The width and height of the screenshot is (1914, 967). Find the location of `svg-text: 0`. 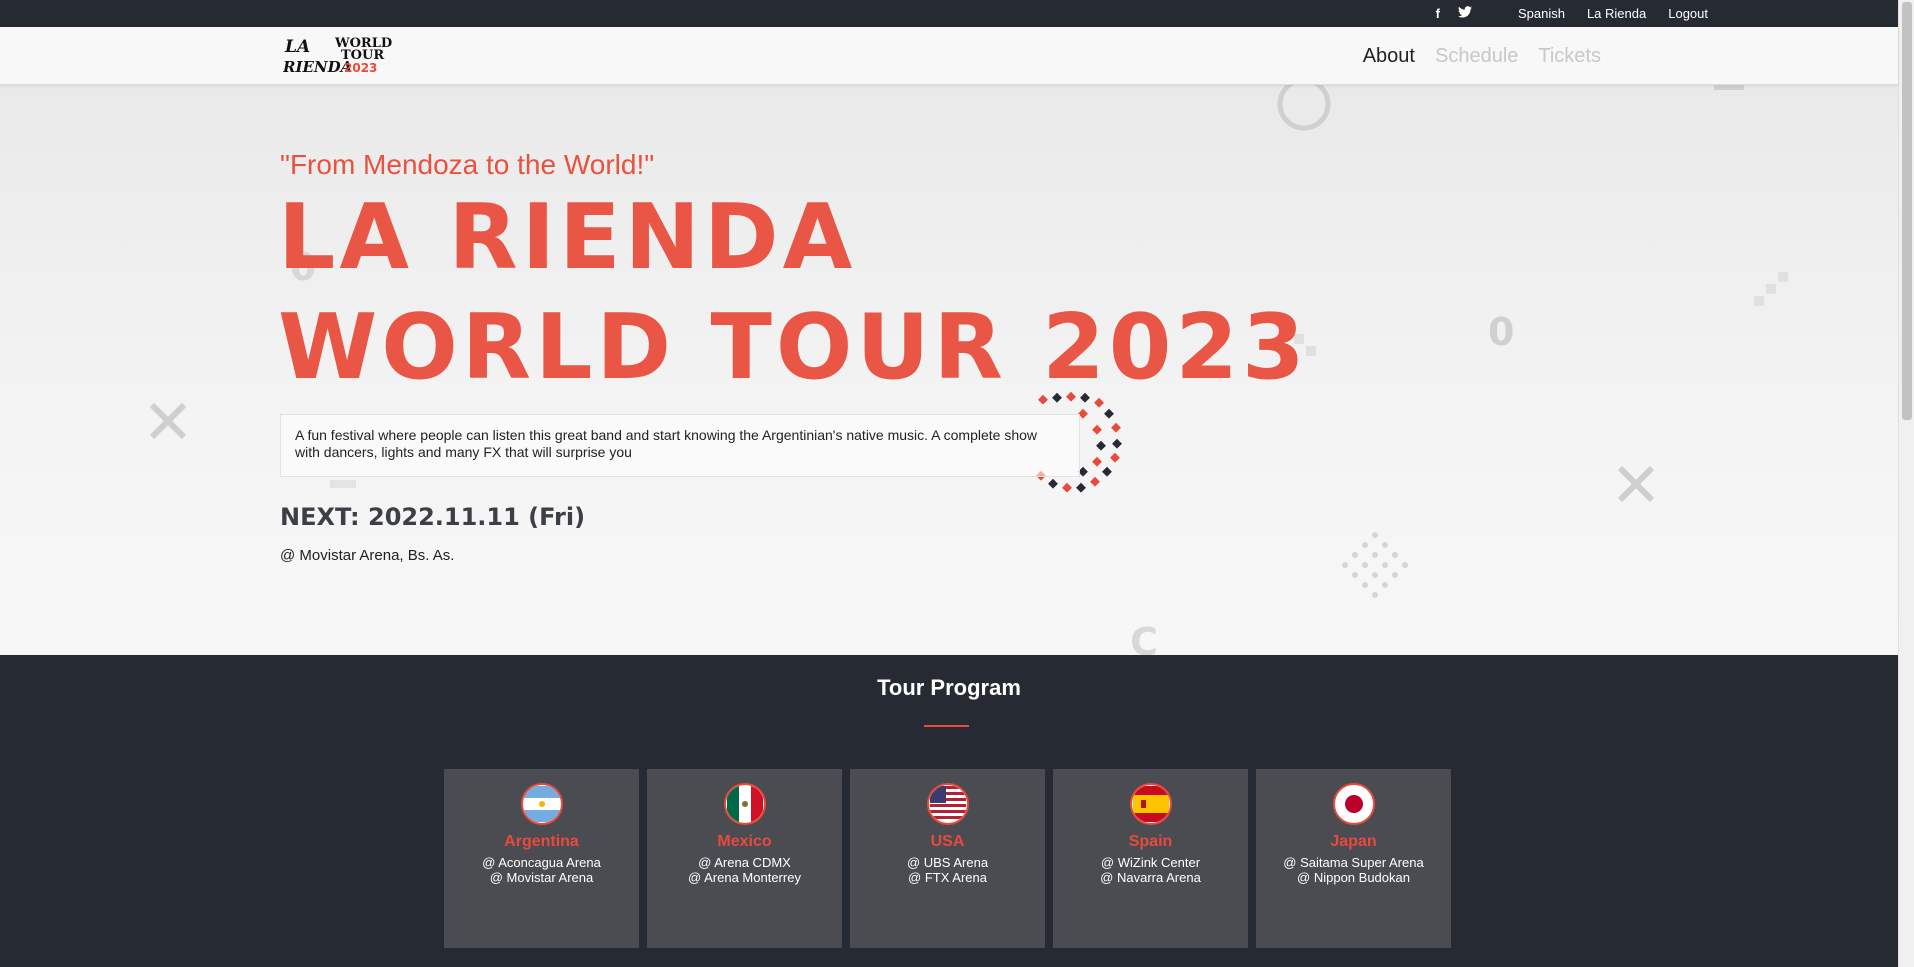

svg-text: 0 is located at coordinates (1501, 332).